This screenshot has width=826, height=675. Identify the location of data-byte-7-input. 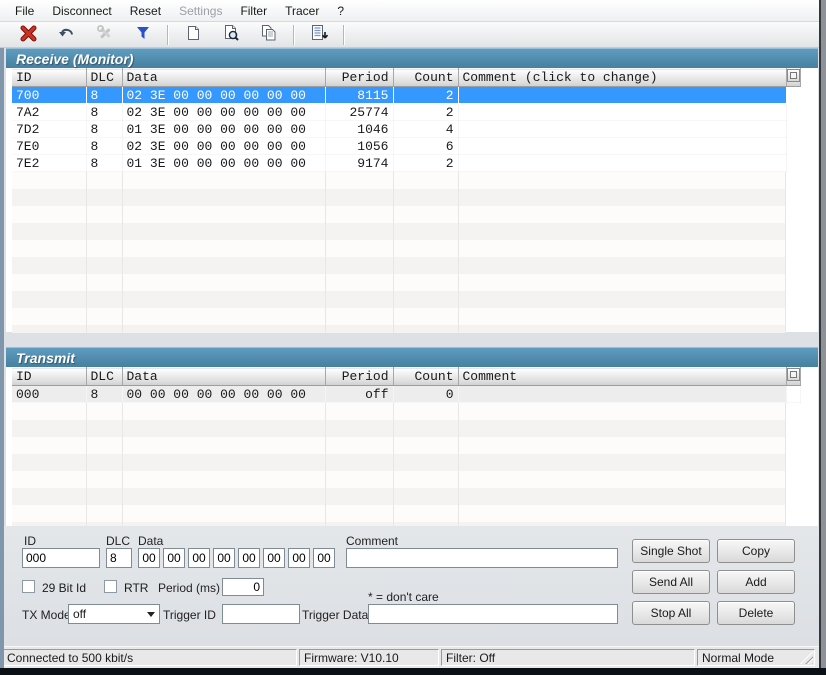
(324, 558).